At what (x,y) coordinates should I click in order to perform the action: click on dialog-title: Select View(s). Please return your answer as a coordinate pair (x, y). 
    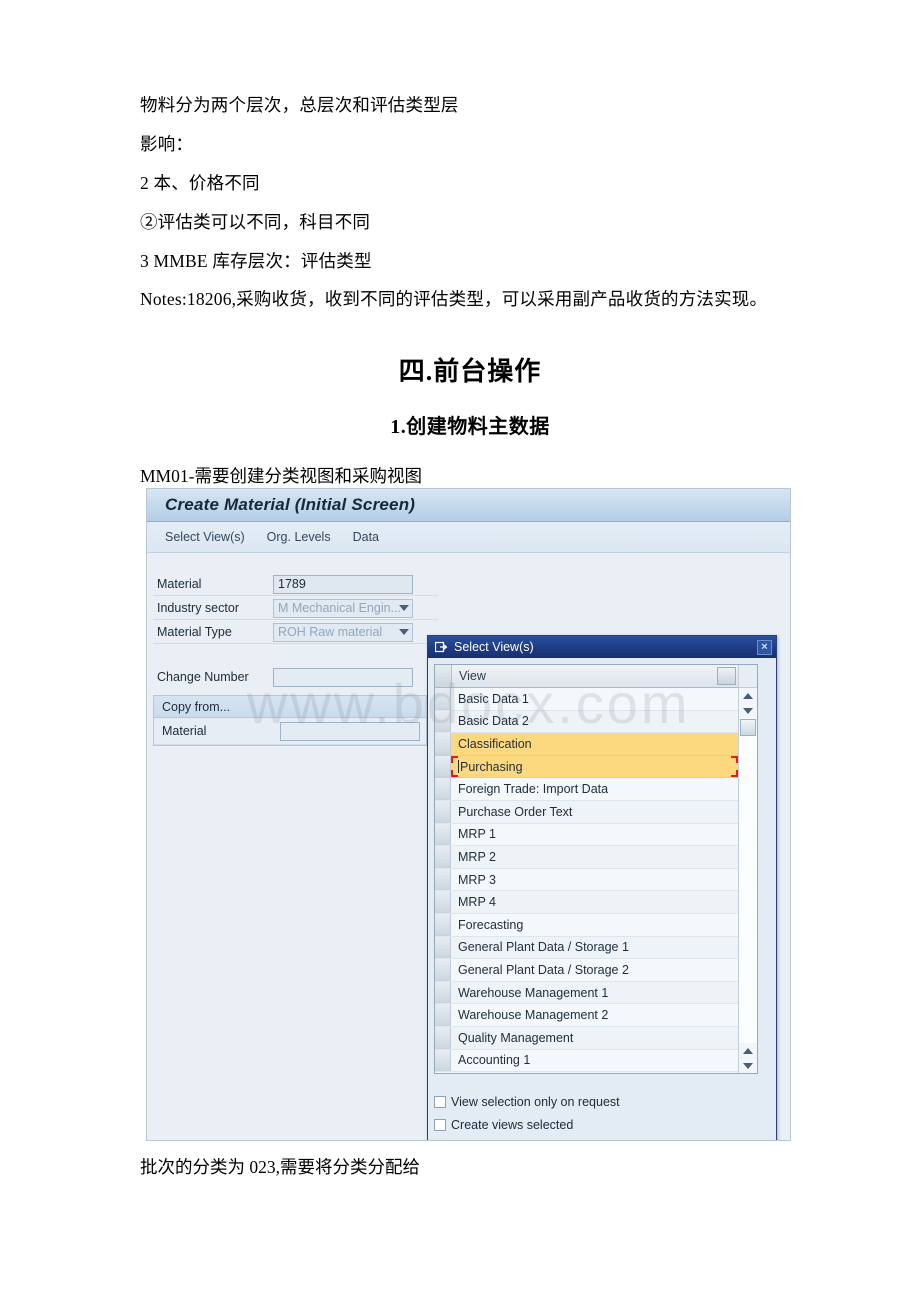
    Looking at the image, I should click on (494, 647).